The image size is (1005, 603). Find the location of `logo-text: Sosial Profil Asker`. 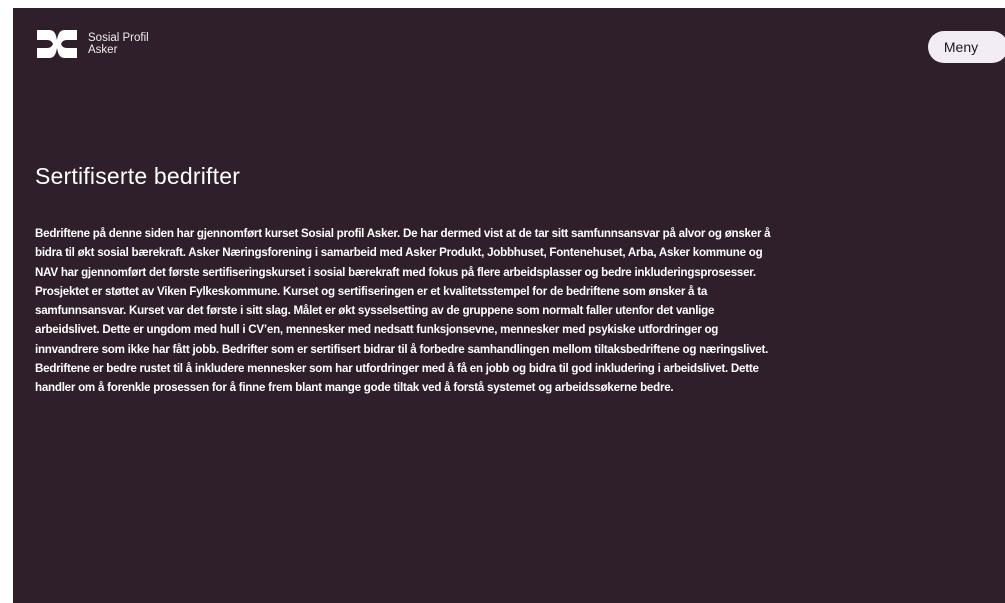

logo-text: Sosial Profil Asker is located at coordinates (118, 44).